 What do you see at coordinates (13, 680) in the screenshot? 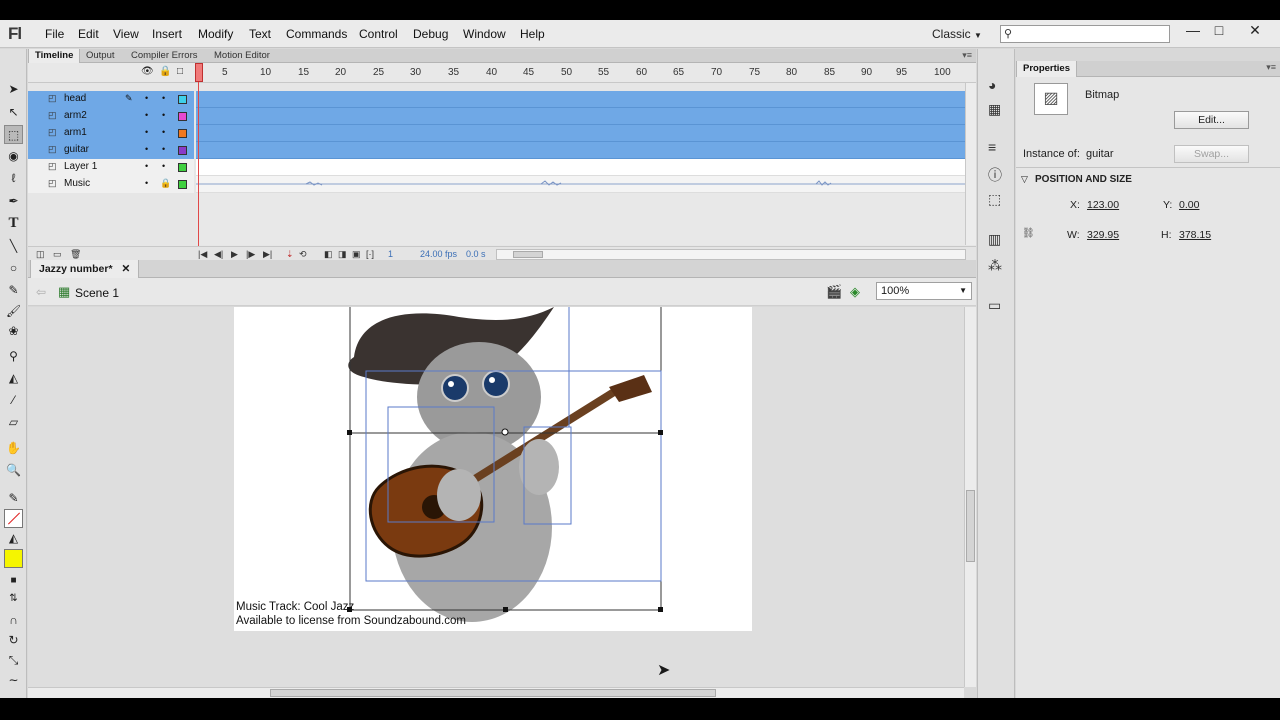
I see `smooth-icon: ∼` at bounding box center [13, 680].